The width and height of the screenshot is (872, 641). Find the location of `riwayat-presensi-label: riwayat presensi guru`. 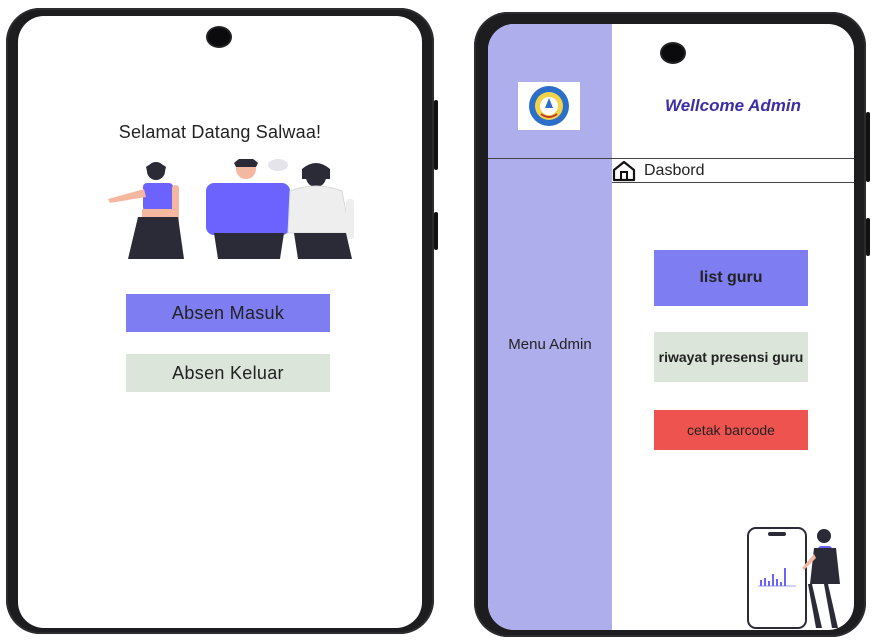

riwayat-presensi-label: riwayat presensi guru is located at coordinates (731, 357).